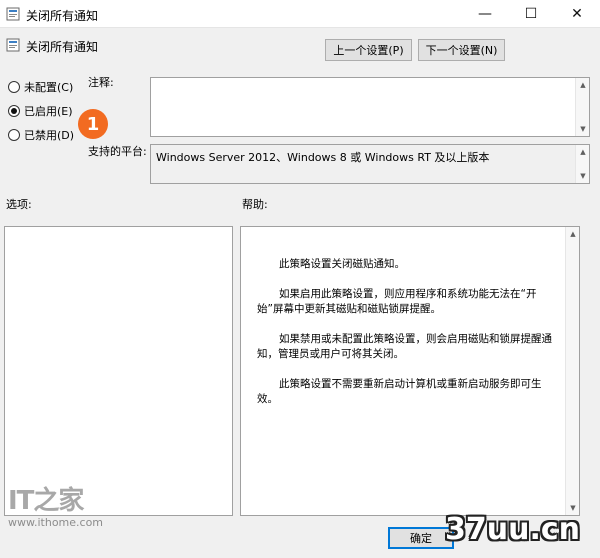 Image resolution: width=600 pixels, height=558 pixels. What do you see at coordinates (49, 135) in the screenshot?
I see `radio-label: 已禁用(D)` at bounding box center [49, 135].